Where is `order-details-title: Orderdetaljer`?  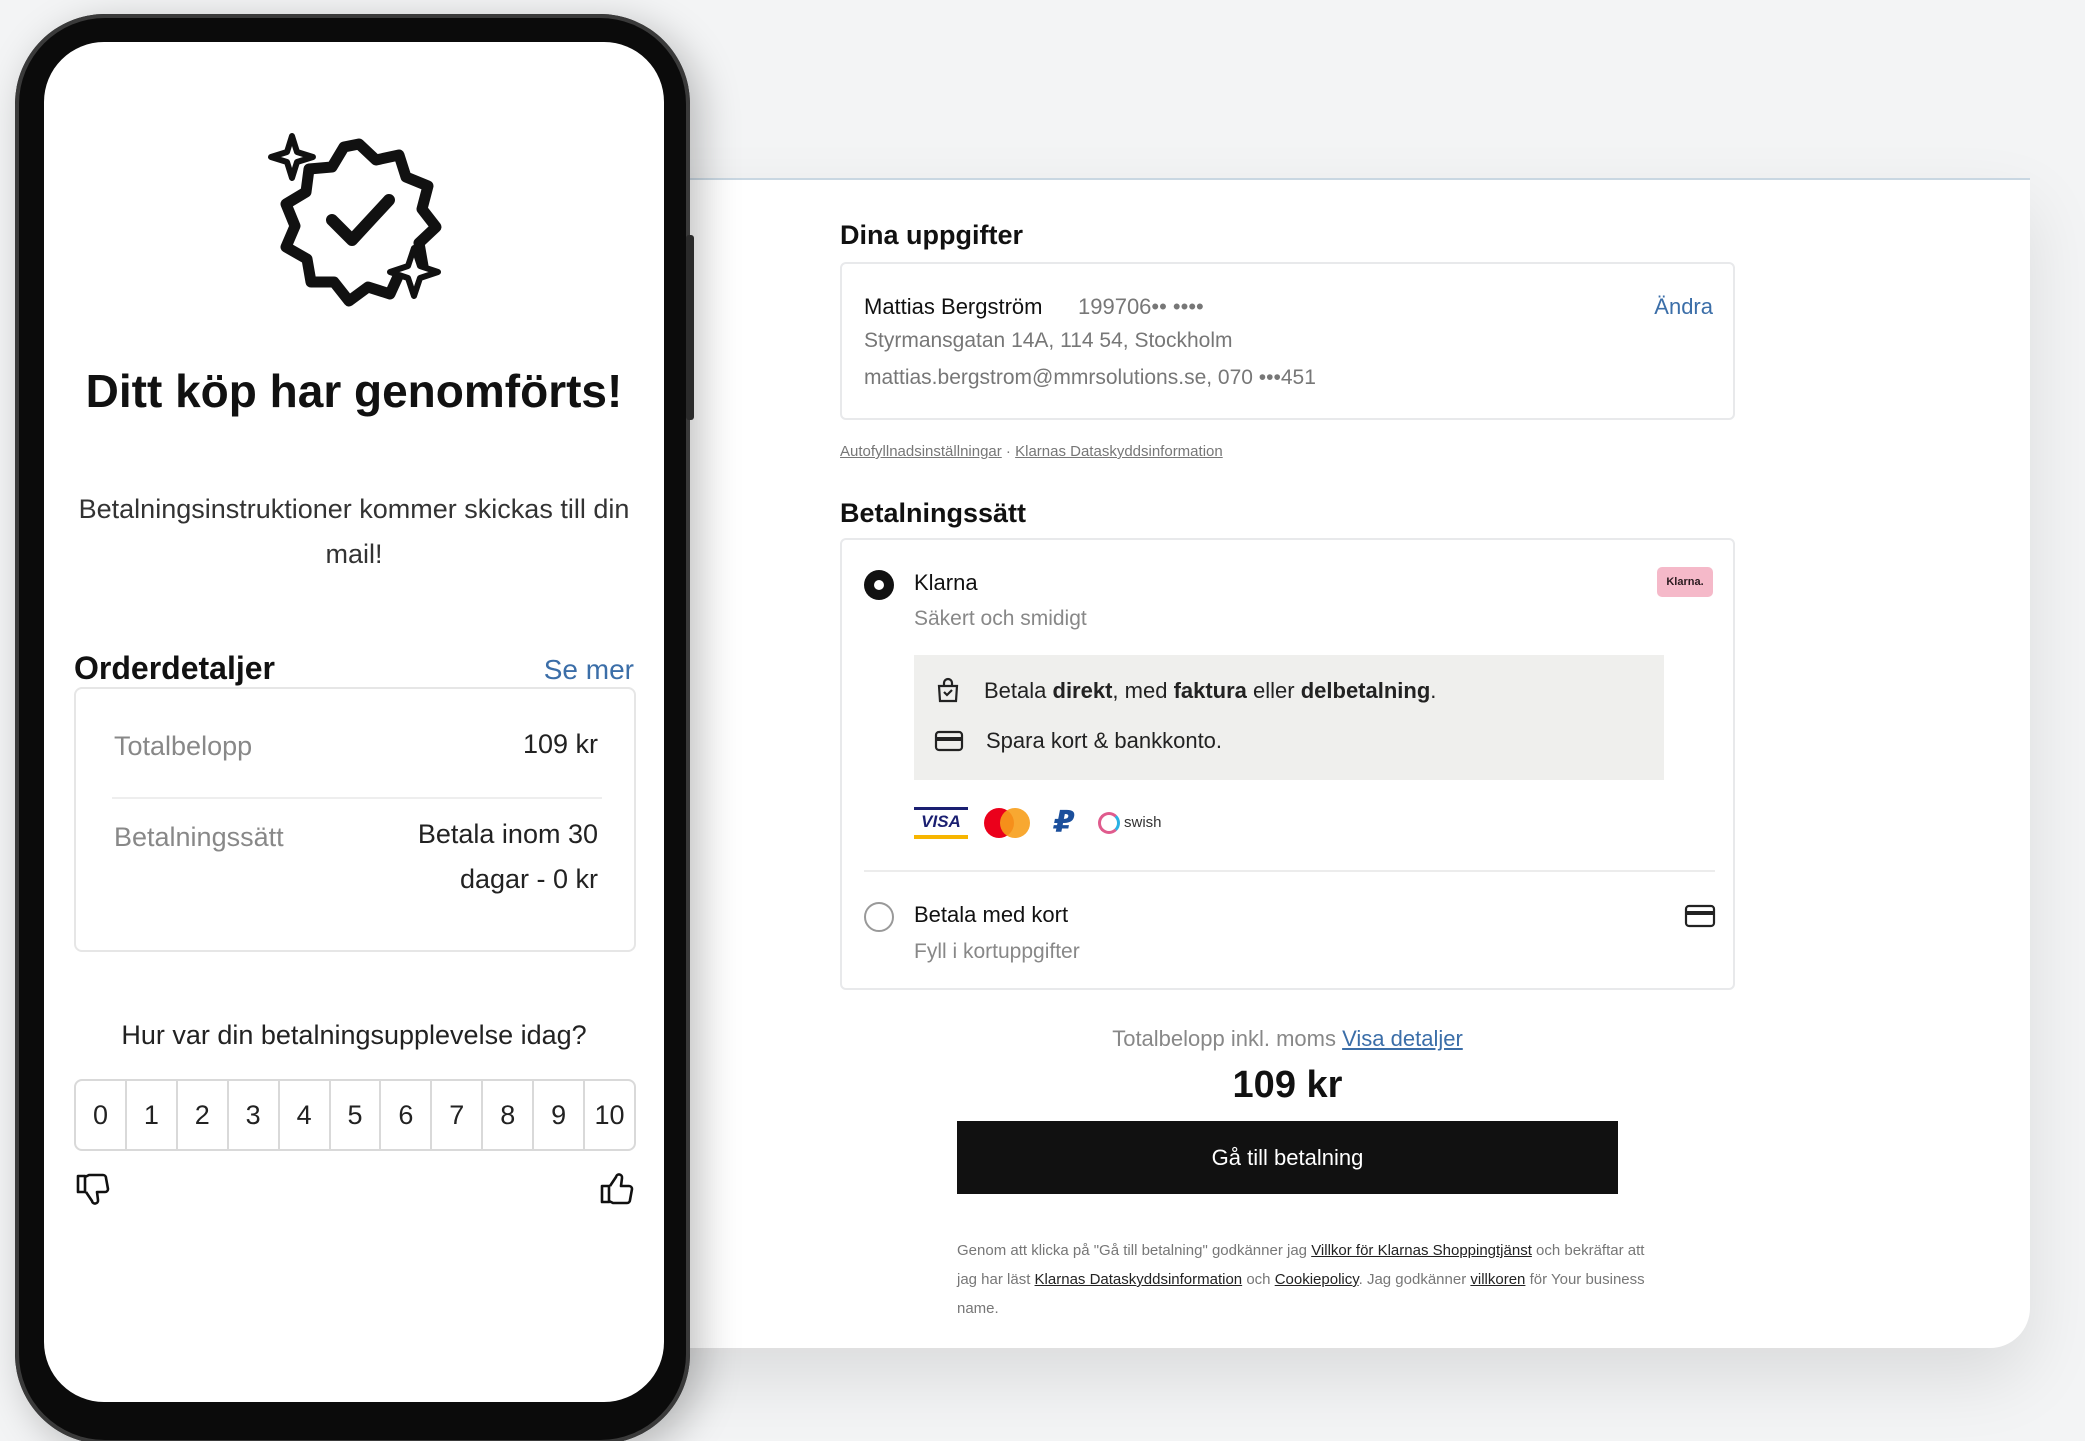
order-details-title: Orderdetaljer is located at coordinates (174, 668).